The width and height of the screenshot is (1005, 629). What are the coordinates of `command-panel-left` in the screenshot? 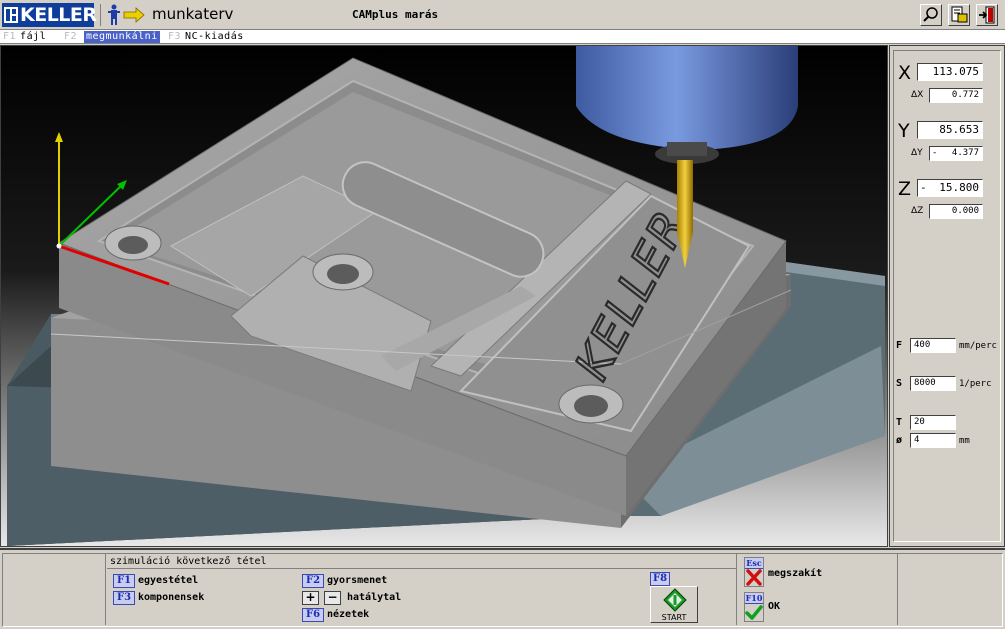 It's located at (54, 589).